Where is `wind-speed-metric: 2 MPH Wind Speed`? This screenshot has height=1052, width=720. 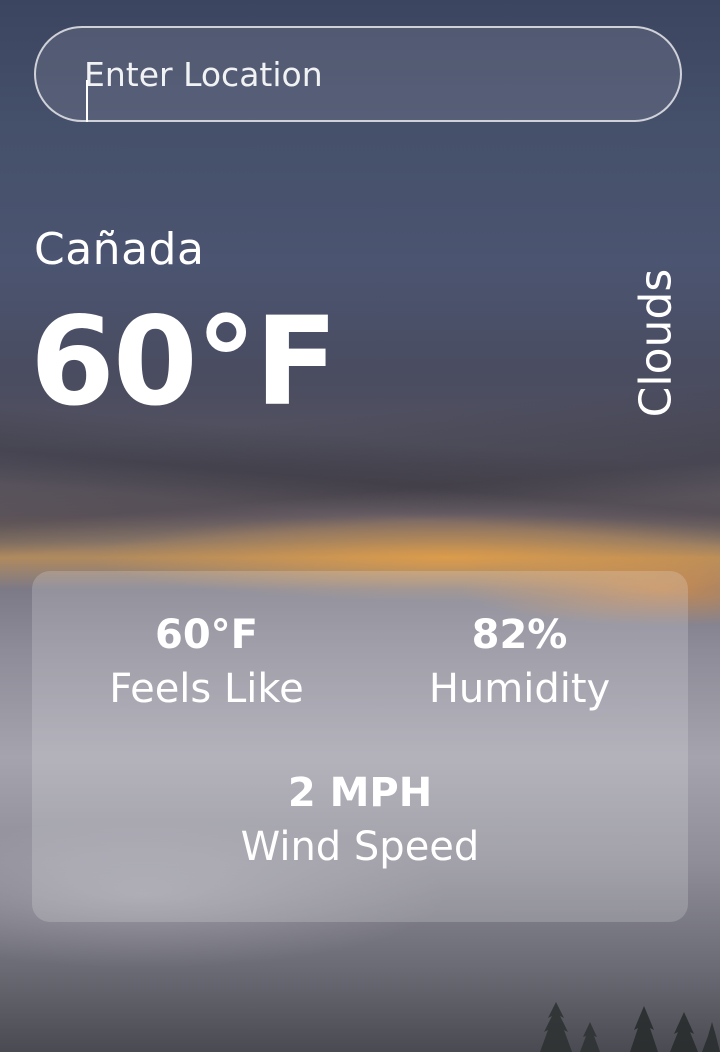
wind-speed-metric: 2 MPH Wind Speed is located at coordinates (360, 823).